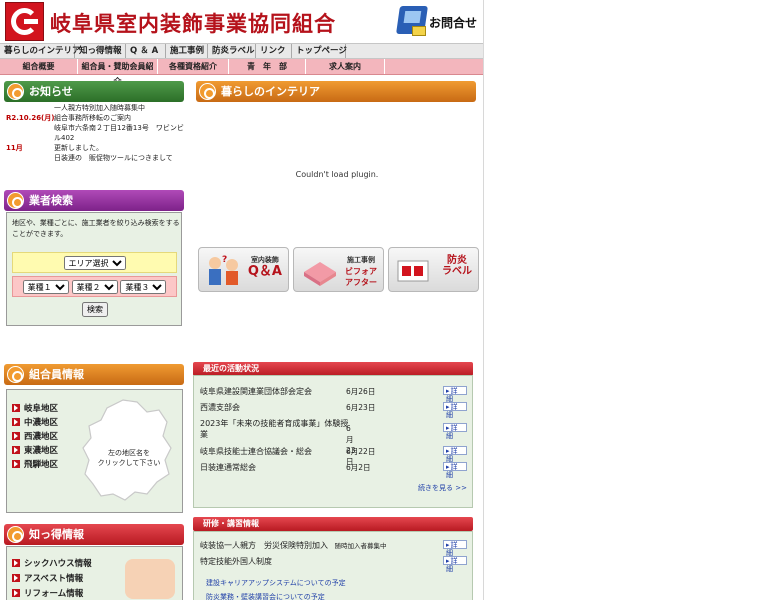 This screenshot has height=600, width=760. I want to click on training-heading: 研修・講習情報, so click(333, 524).